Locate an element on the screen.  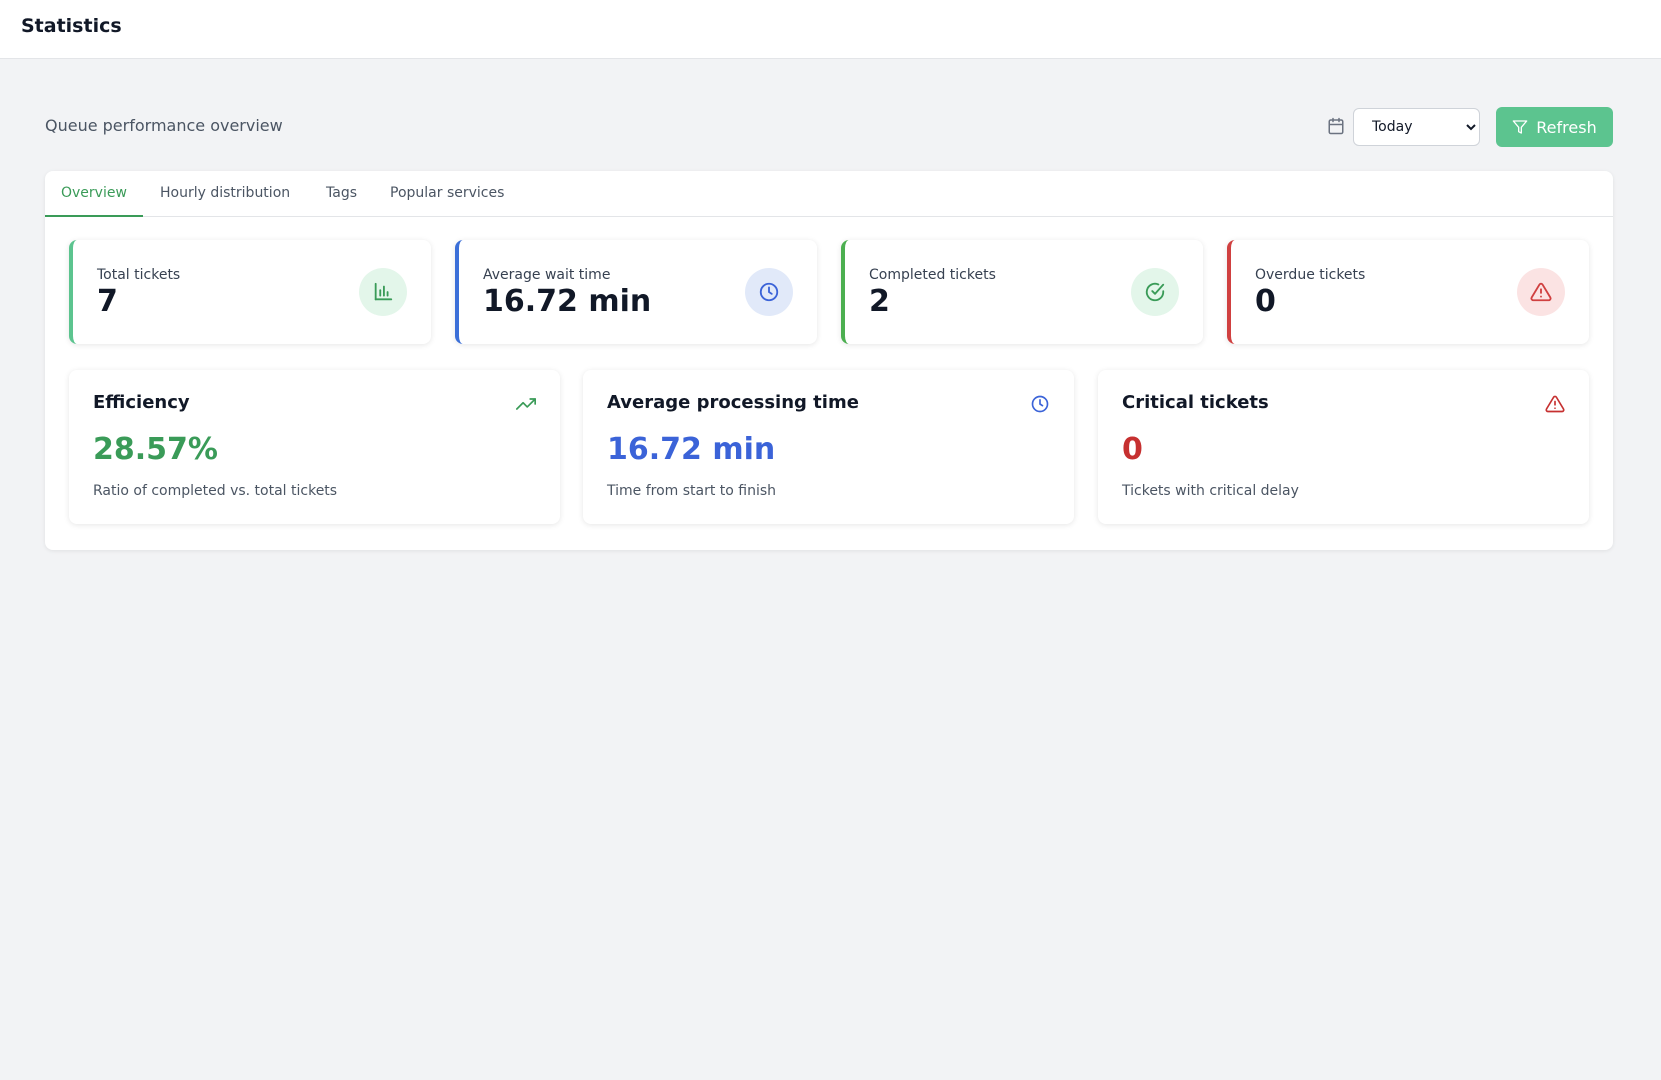
stat-card-total-tickets: Total tickets 7 is located at coordinates (250, 292).